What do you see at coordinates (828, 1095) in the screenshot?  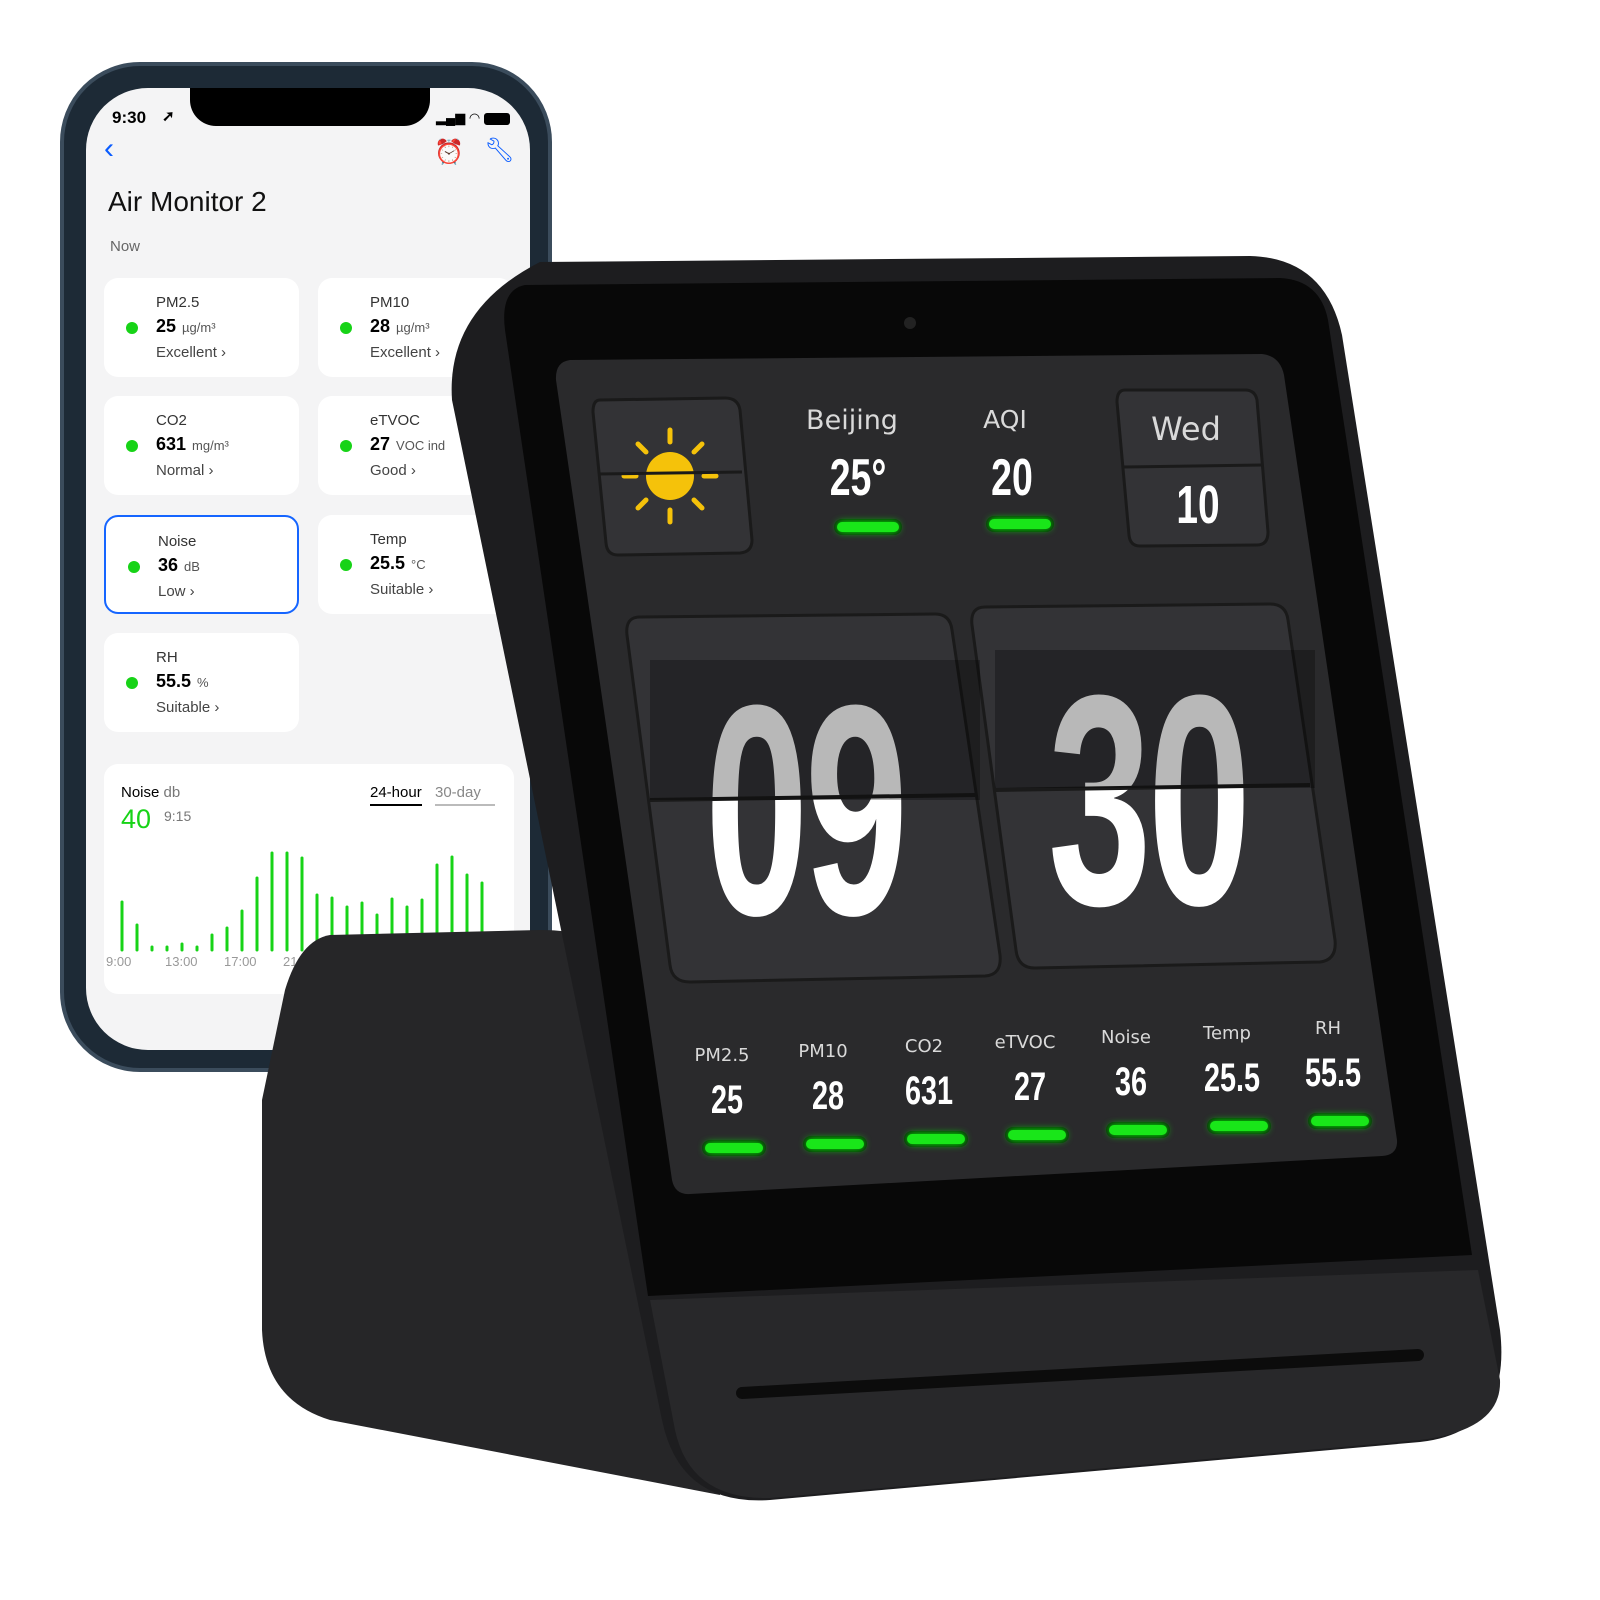 I see `device-metric-value: 28` at bounding box center [828, 1095].